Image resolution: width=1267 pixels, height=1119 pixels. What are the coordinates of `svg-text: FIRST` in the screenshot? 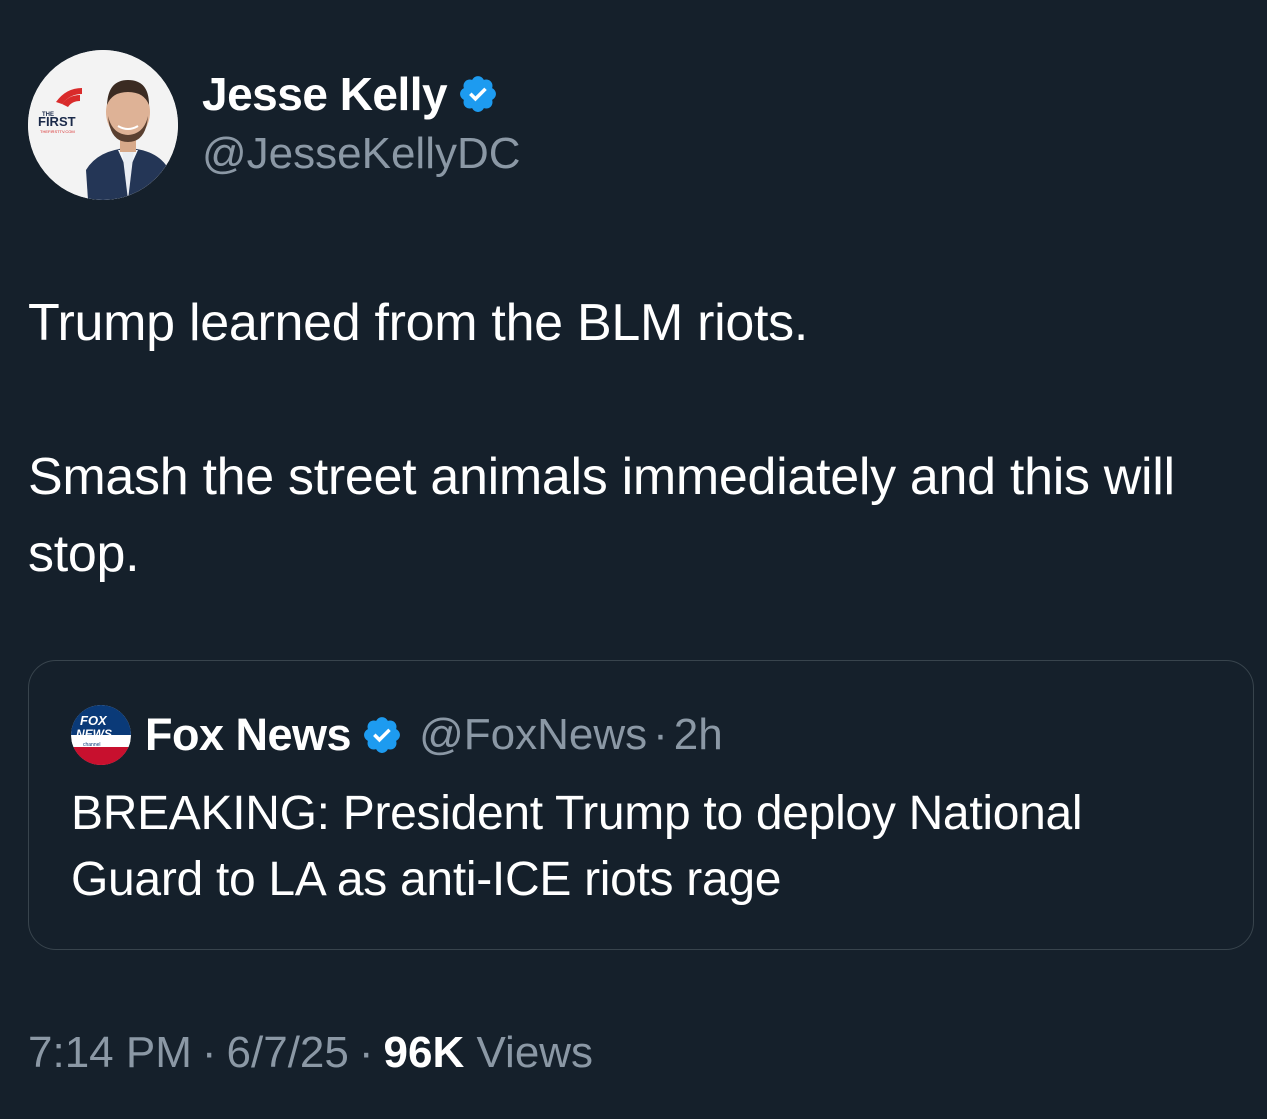 It's located at (57, 121).